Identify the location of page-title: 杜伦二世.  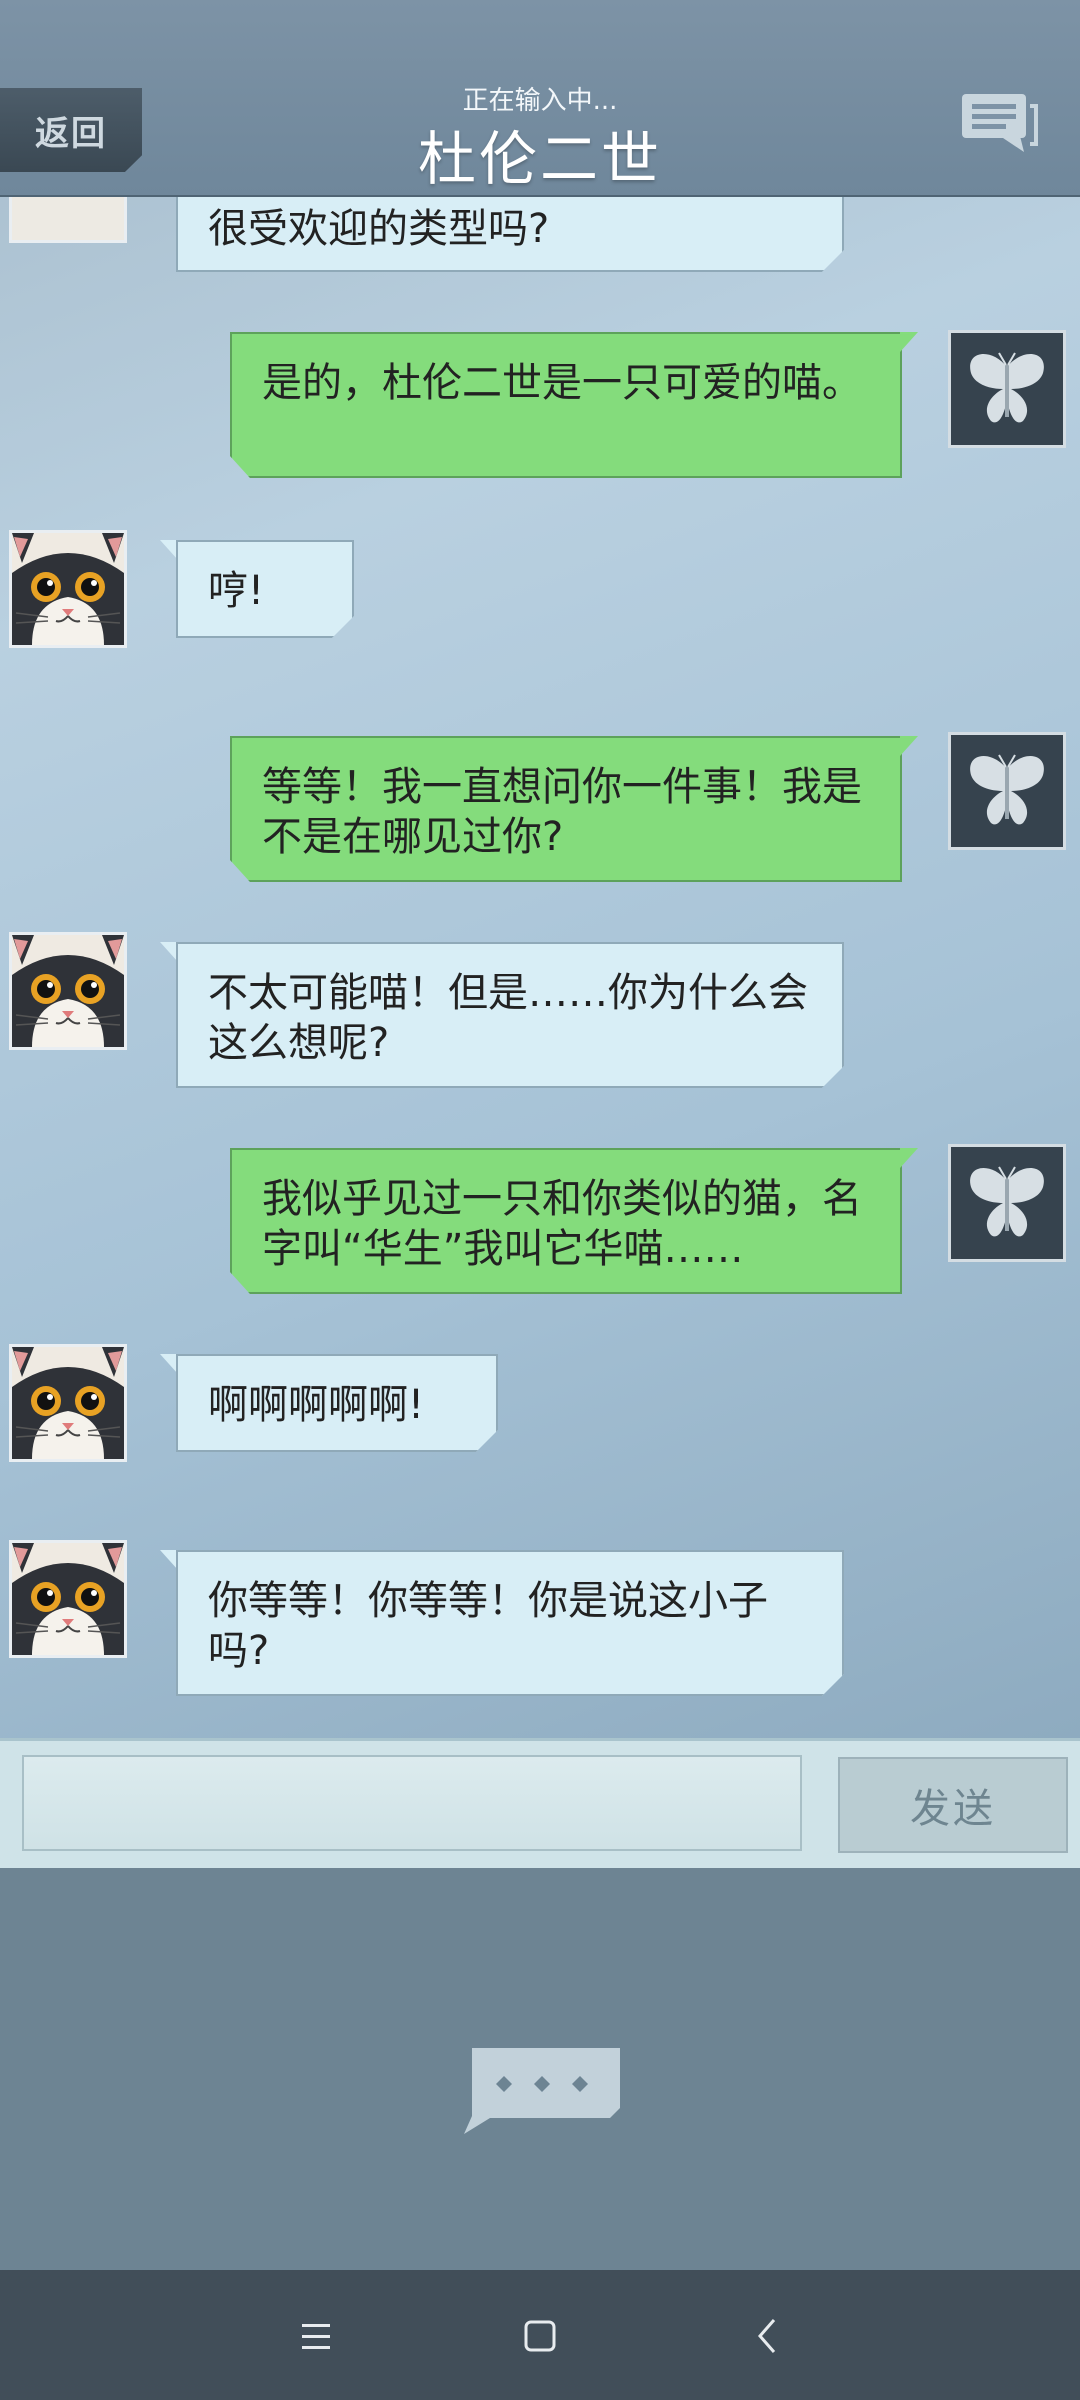
(539, 159).